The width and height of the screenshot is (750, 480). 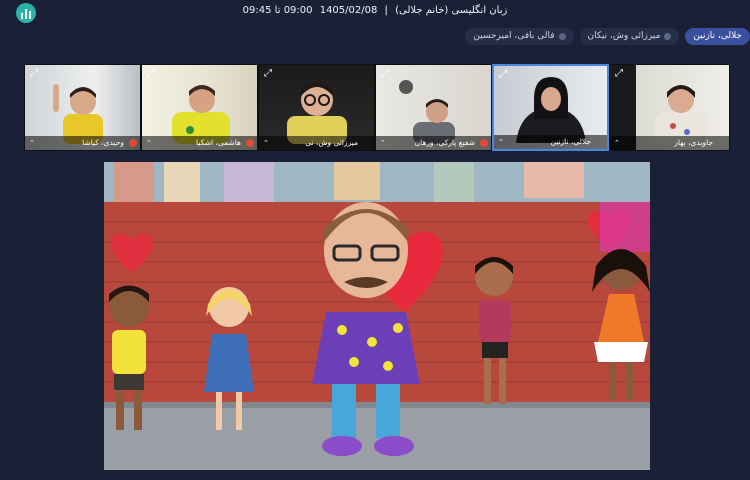 I want to click on session-date: 1405/02/08, so click(x=348, y=10).